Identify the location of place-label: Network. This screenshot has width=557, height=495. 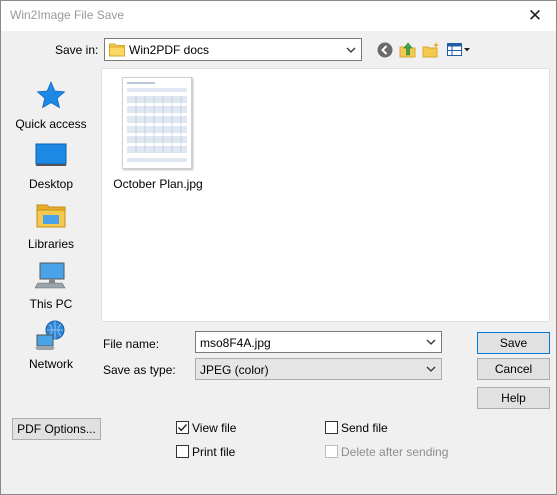
(50, 364).